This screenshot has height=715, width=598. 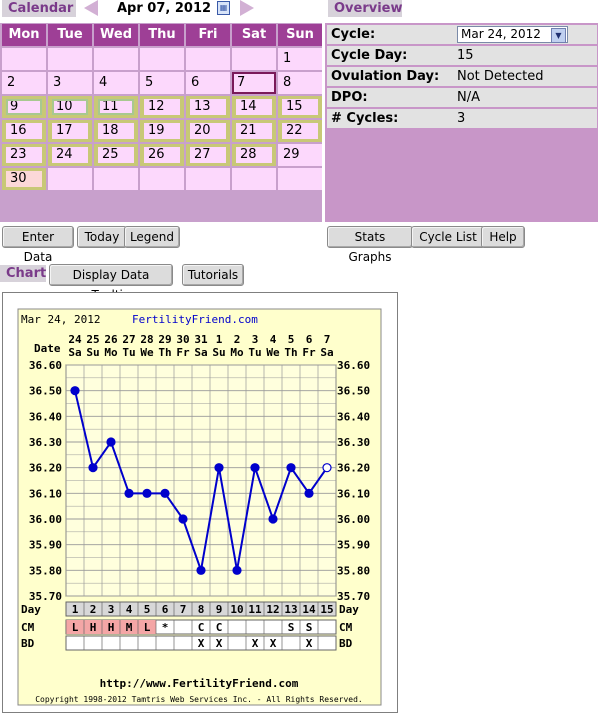 I want to click on calendar-day-cell: 25, so click(x=116, y=155).